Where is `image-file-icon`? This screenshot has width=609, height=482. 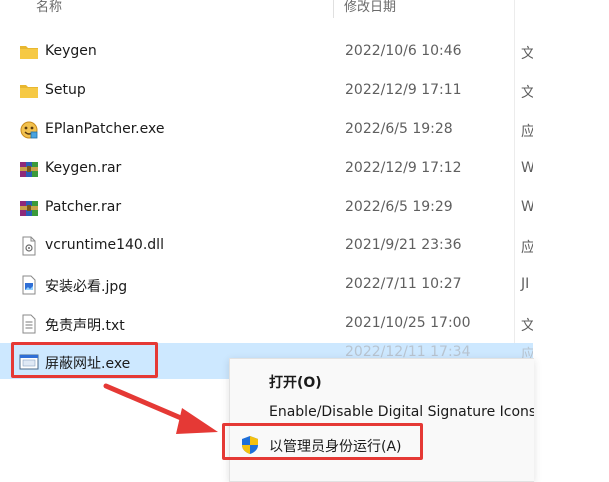
image-file-icon is located at coordinates (29, 285).